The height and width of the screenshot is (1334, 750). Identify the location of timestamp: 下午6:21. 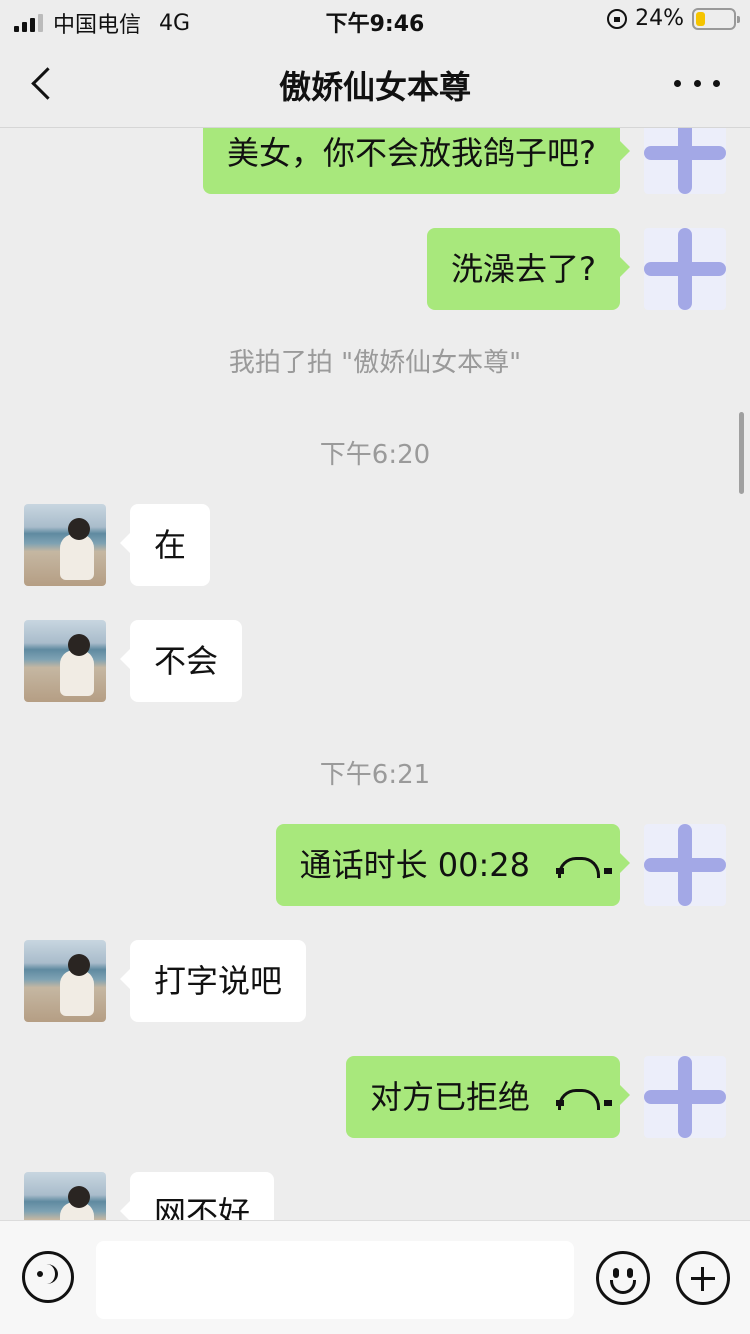
(375, 775).